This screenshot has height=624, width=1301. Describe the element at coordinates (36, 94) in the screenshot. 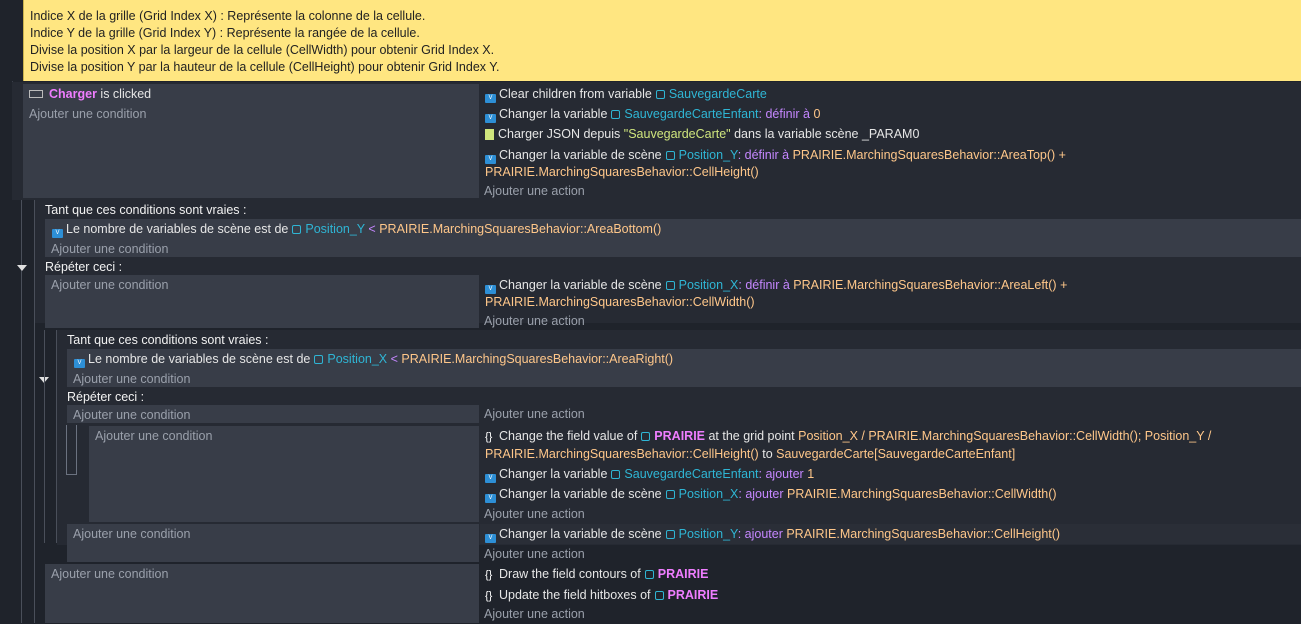

I see `button-icon` at that location.